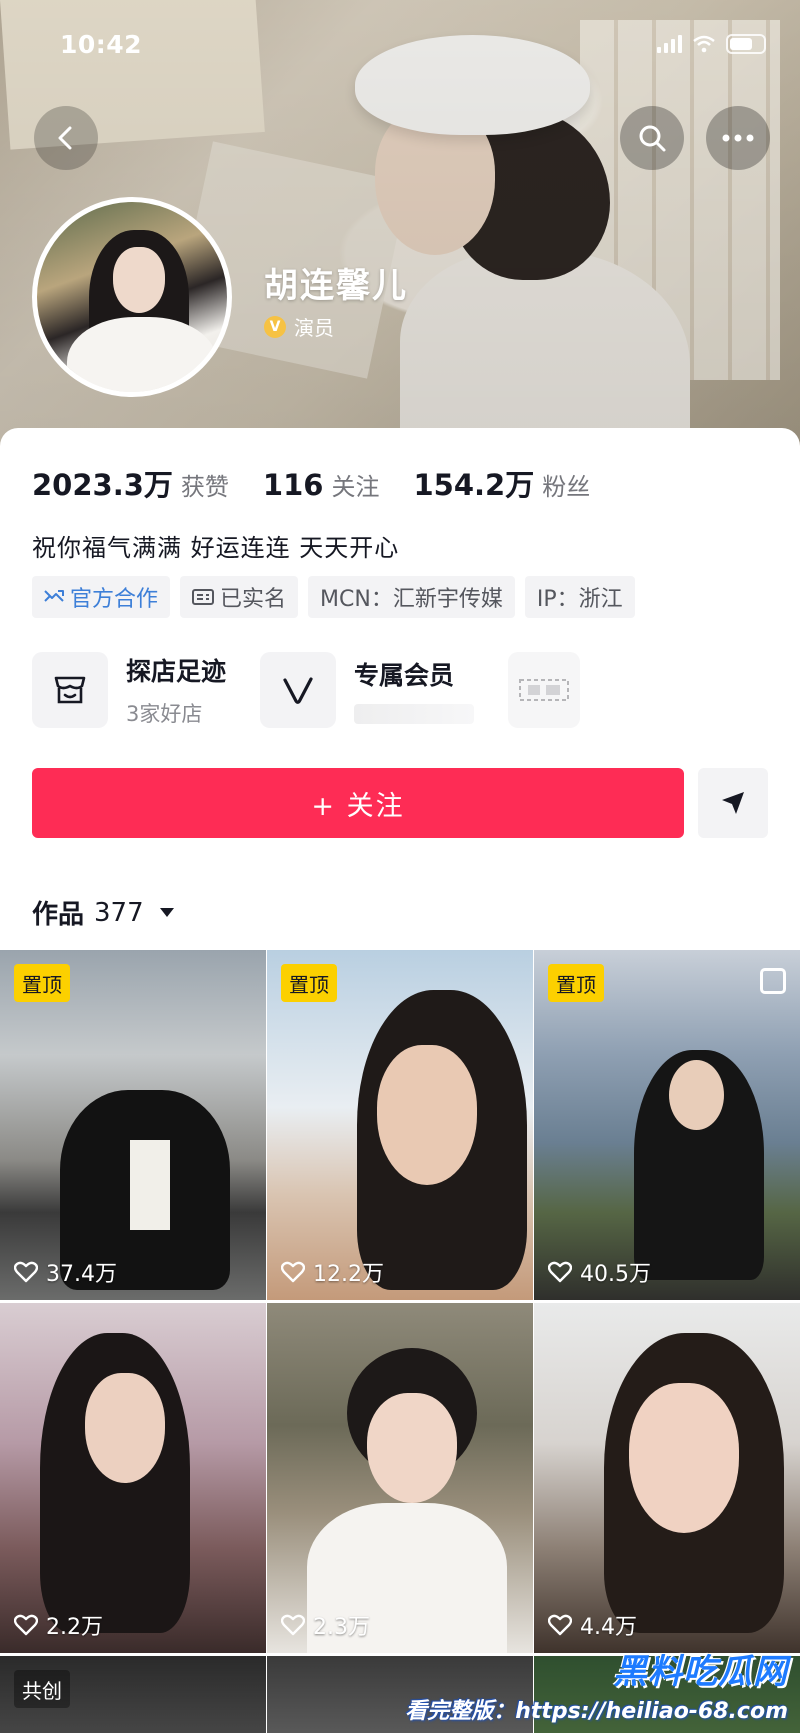 The width and height of the screenshot is (800, 1733). I want to click on tile-likes-count: 2.2万, so click(74, 1627).